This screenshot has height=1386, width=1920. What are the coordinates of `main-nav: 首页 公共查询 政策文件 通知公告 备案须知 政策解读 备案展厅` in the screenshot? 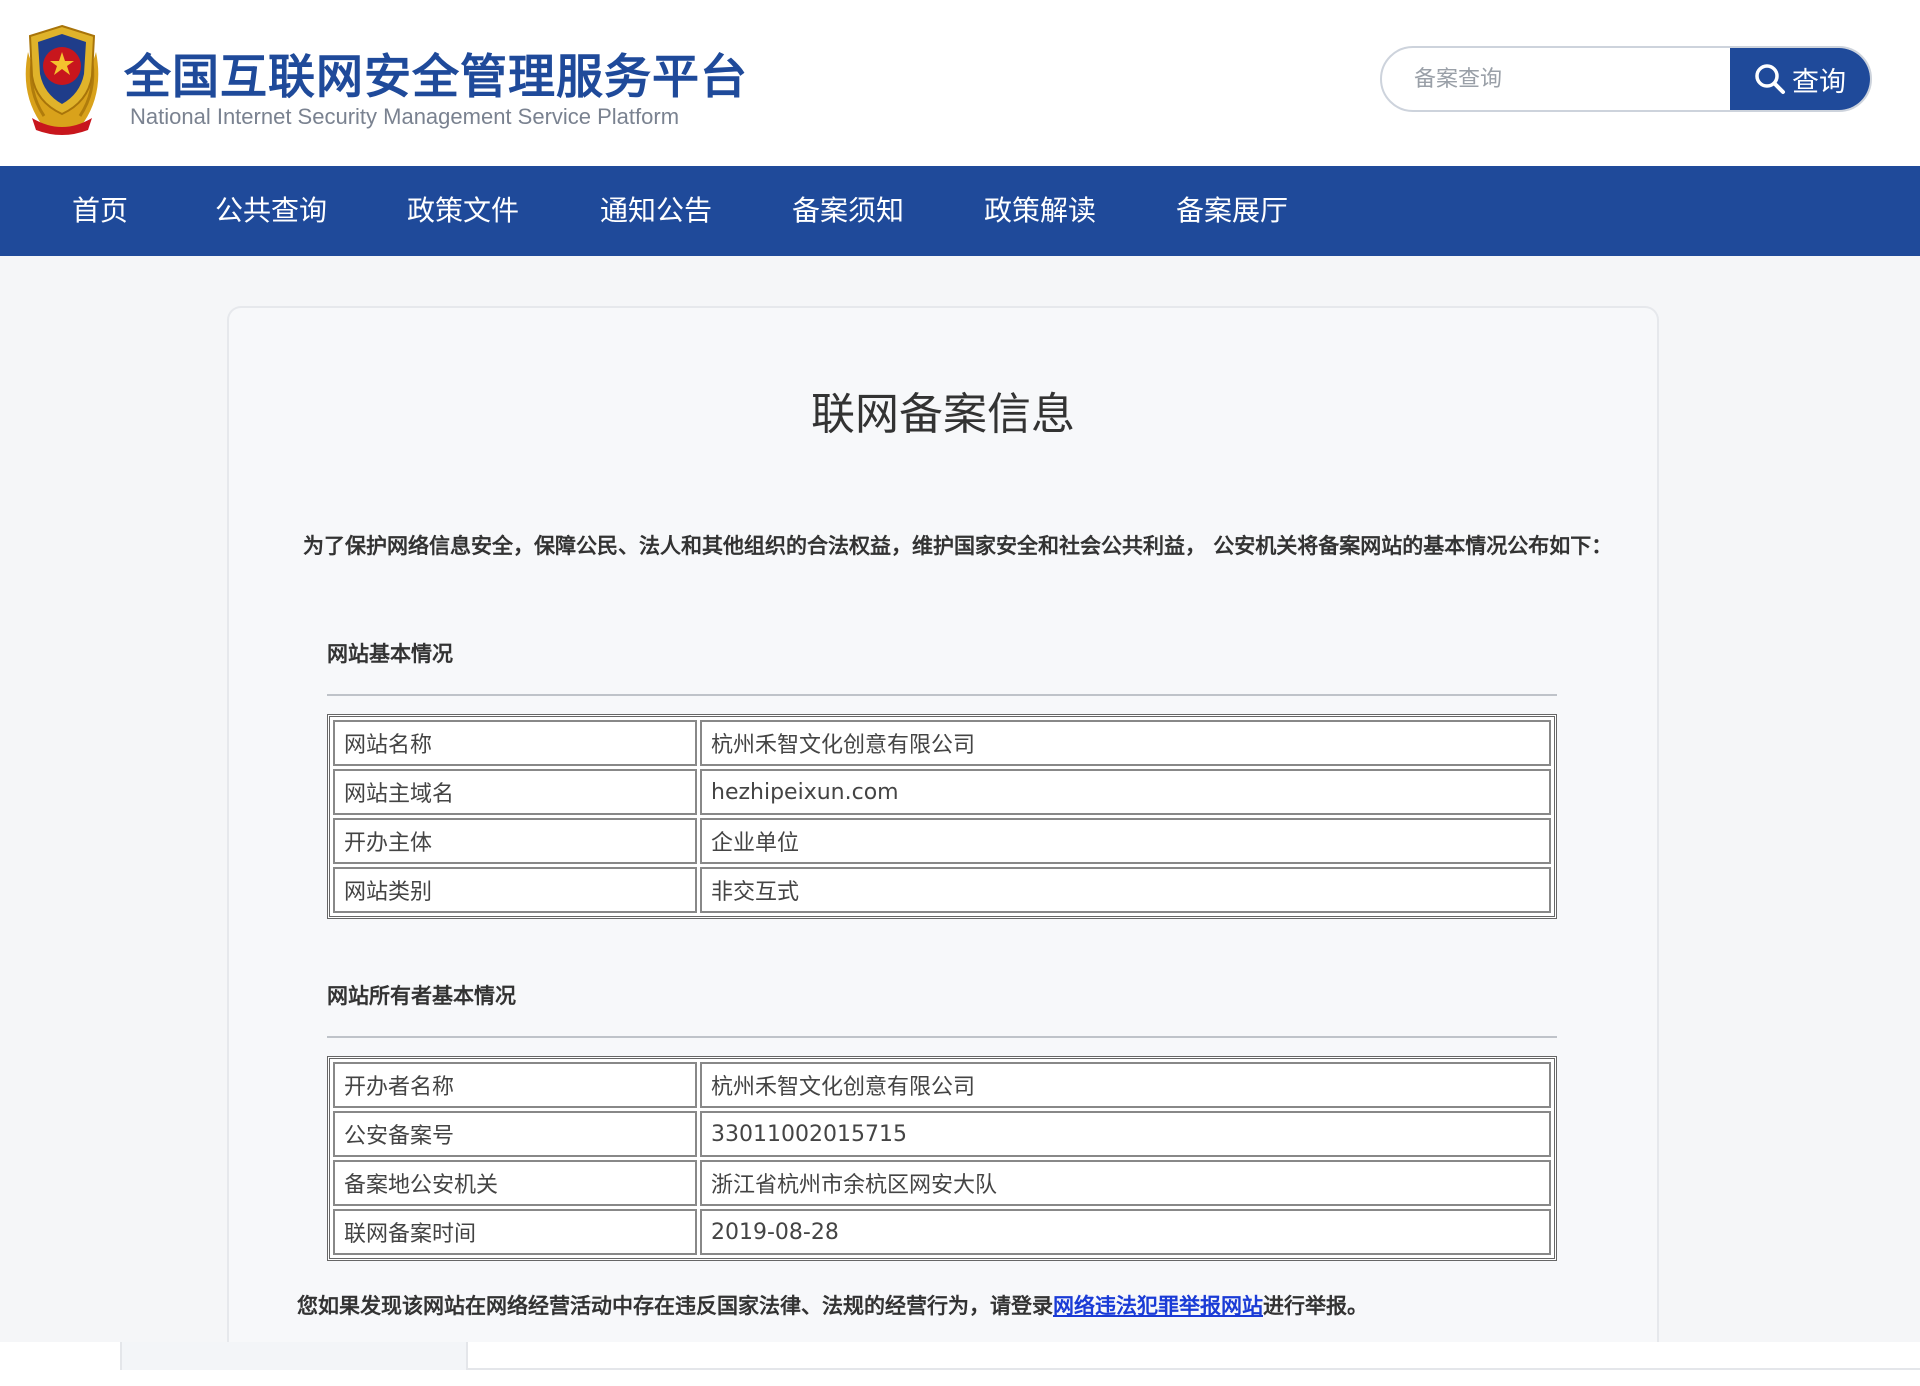 It's located at (960, 211).